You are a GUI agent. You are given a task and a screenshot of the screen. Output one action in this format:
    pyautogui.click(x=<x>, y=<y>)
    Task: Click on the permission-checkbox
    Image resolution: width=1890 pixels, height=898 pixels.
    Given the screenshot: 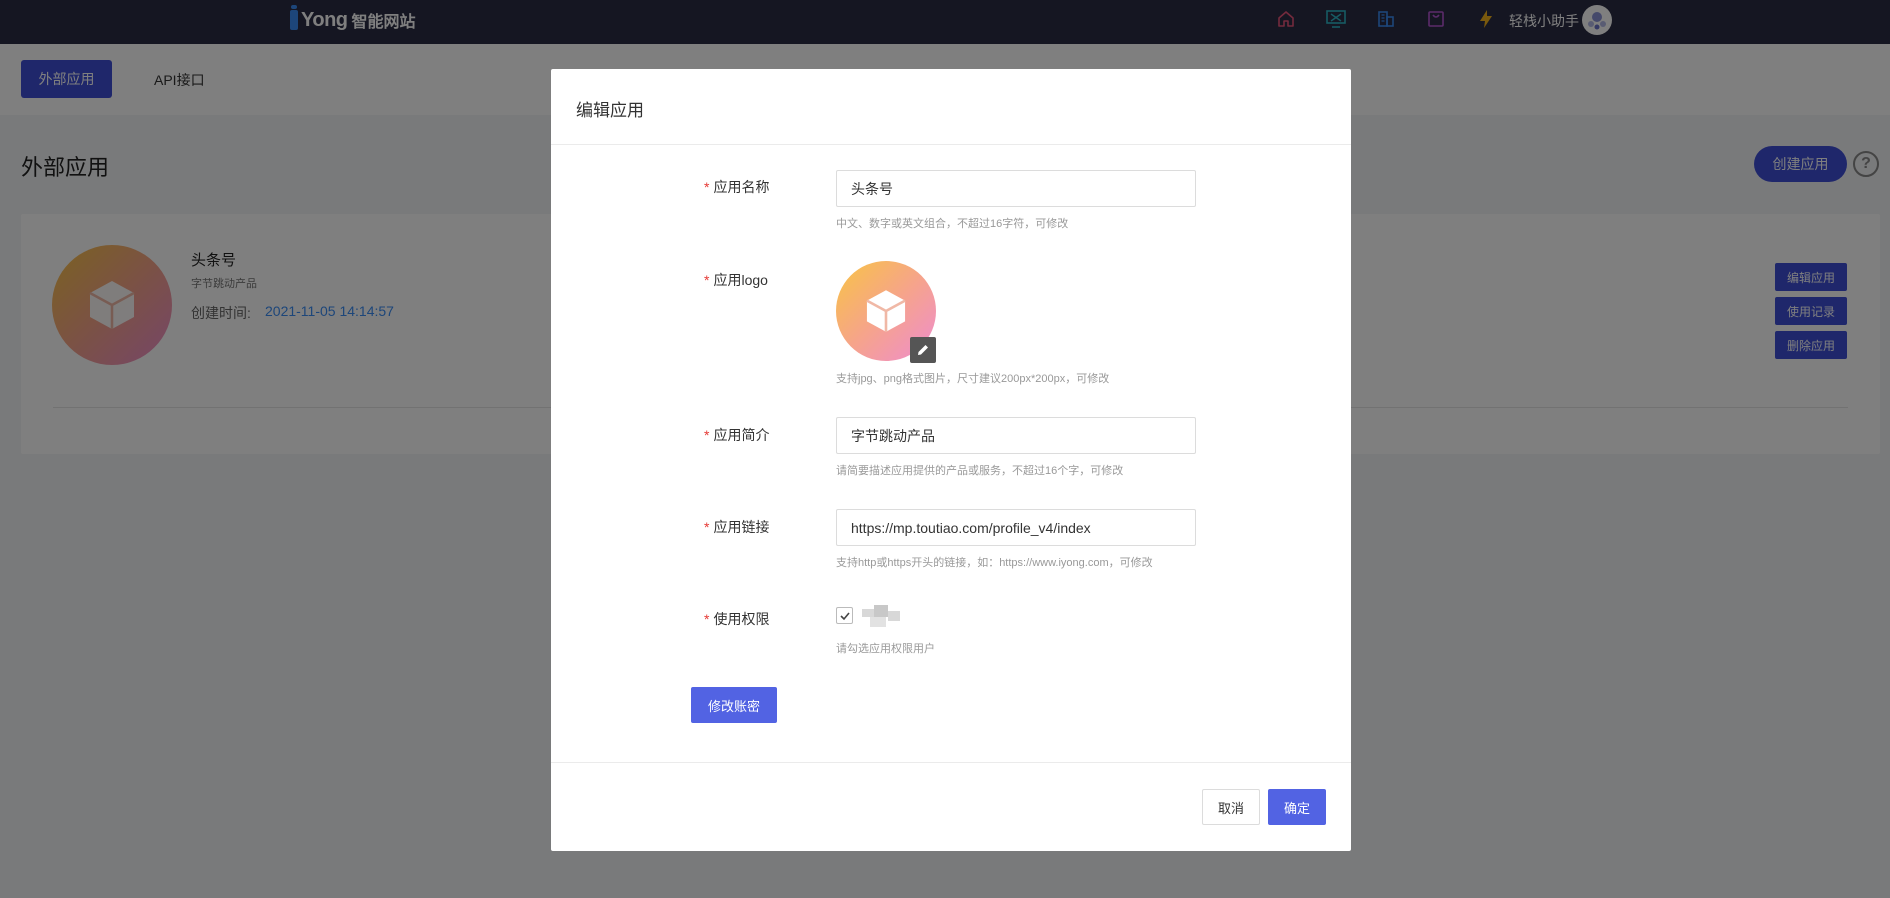 What is the action you would take?
    pyautogui.click(x=844, y=615)
    